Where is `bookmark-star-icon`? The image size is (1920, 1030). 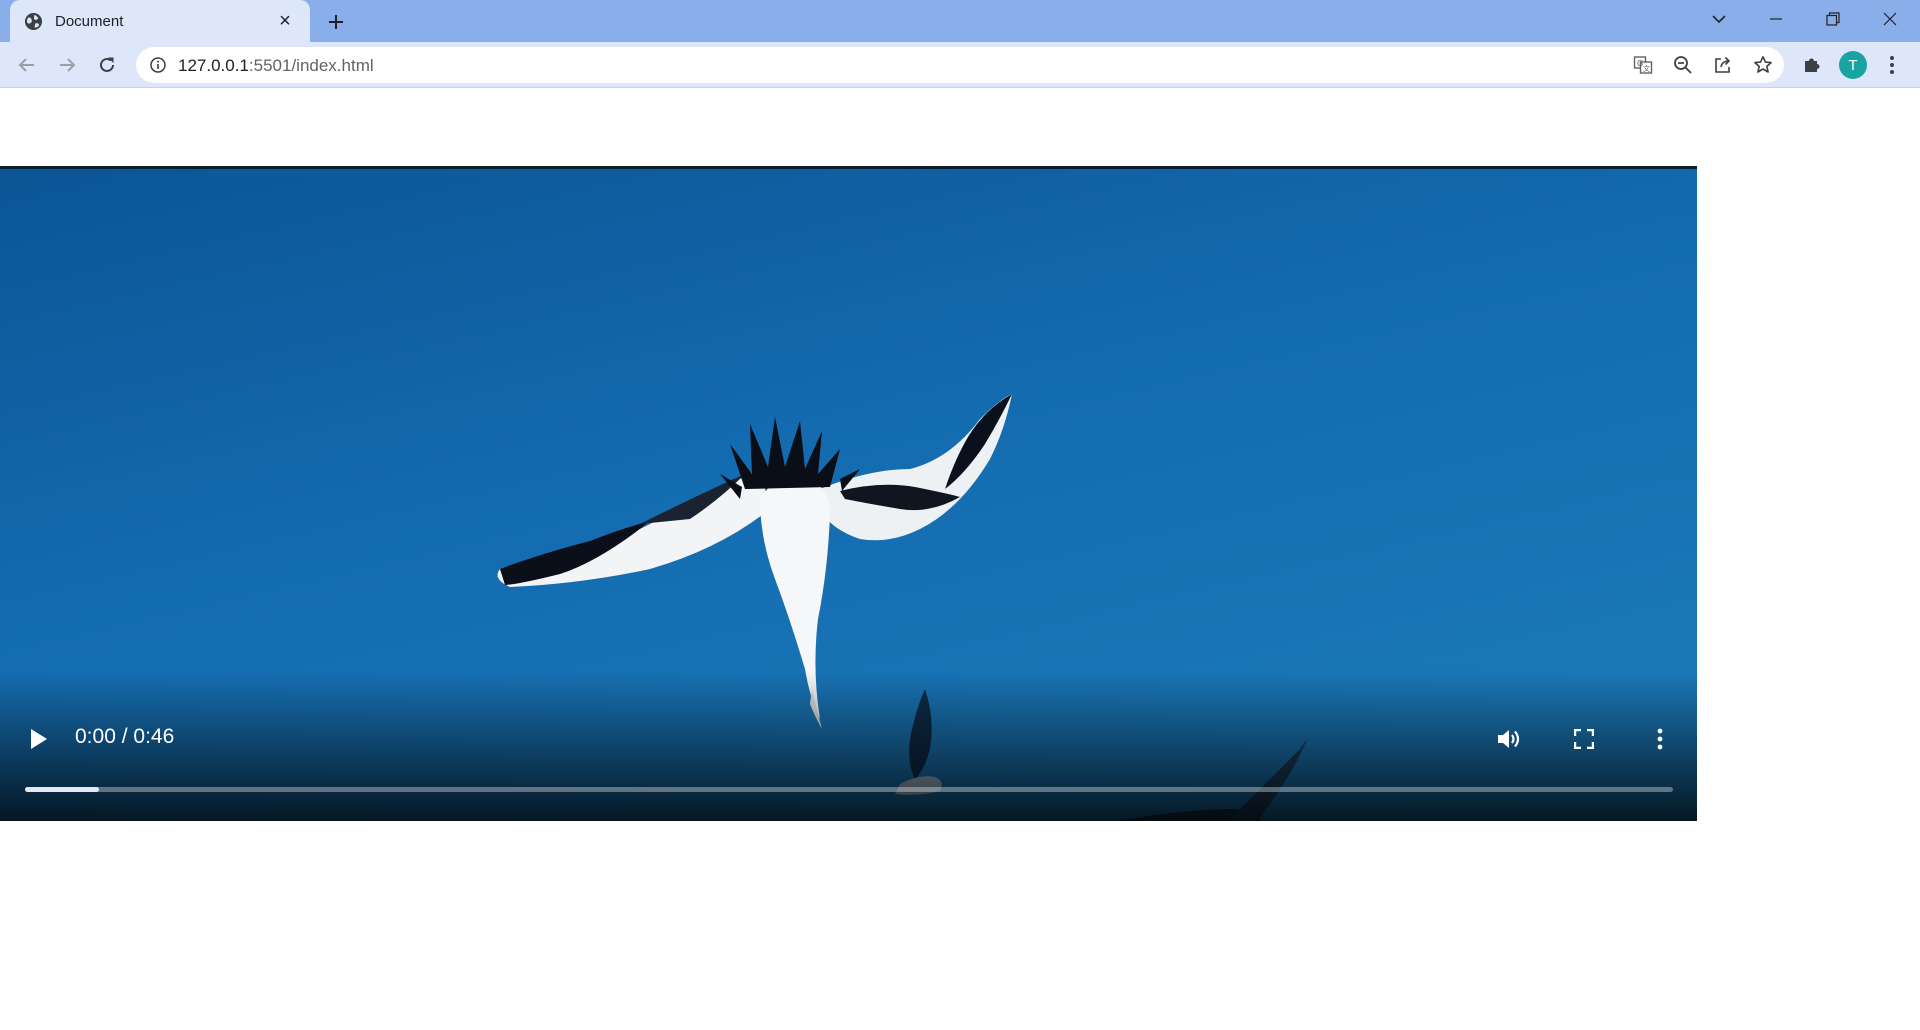 bookmark-star-icon is located at coordinates (1763, 64).